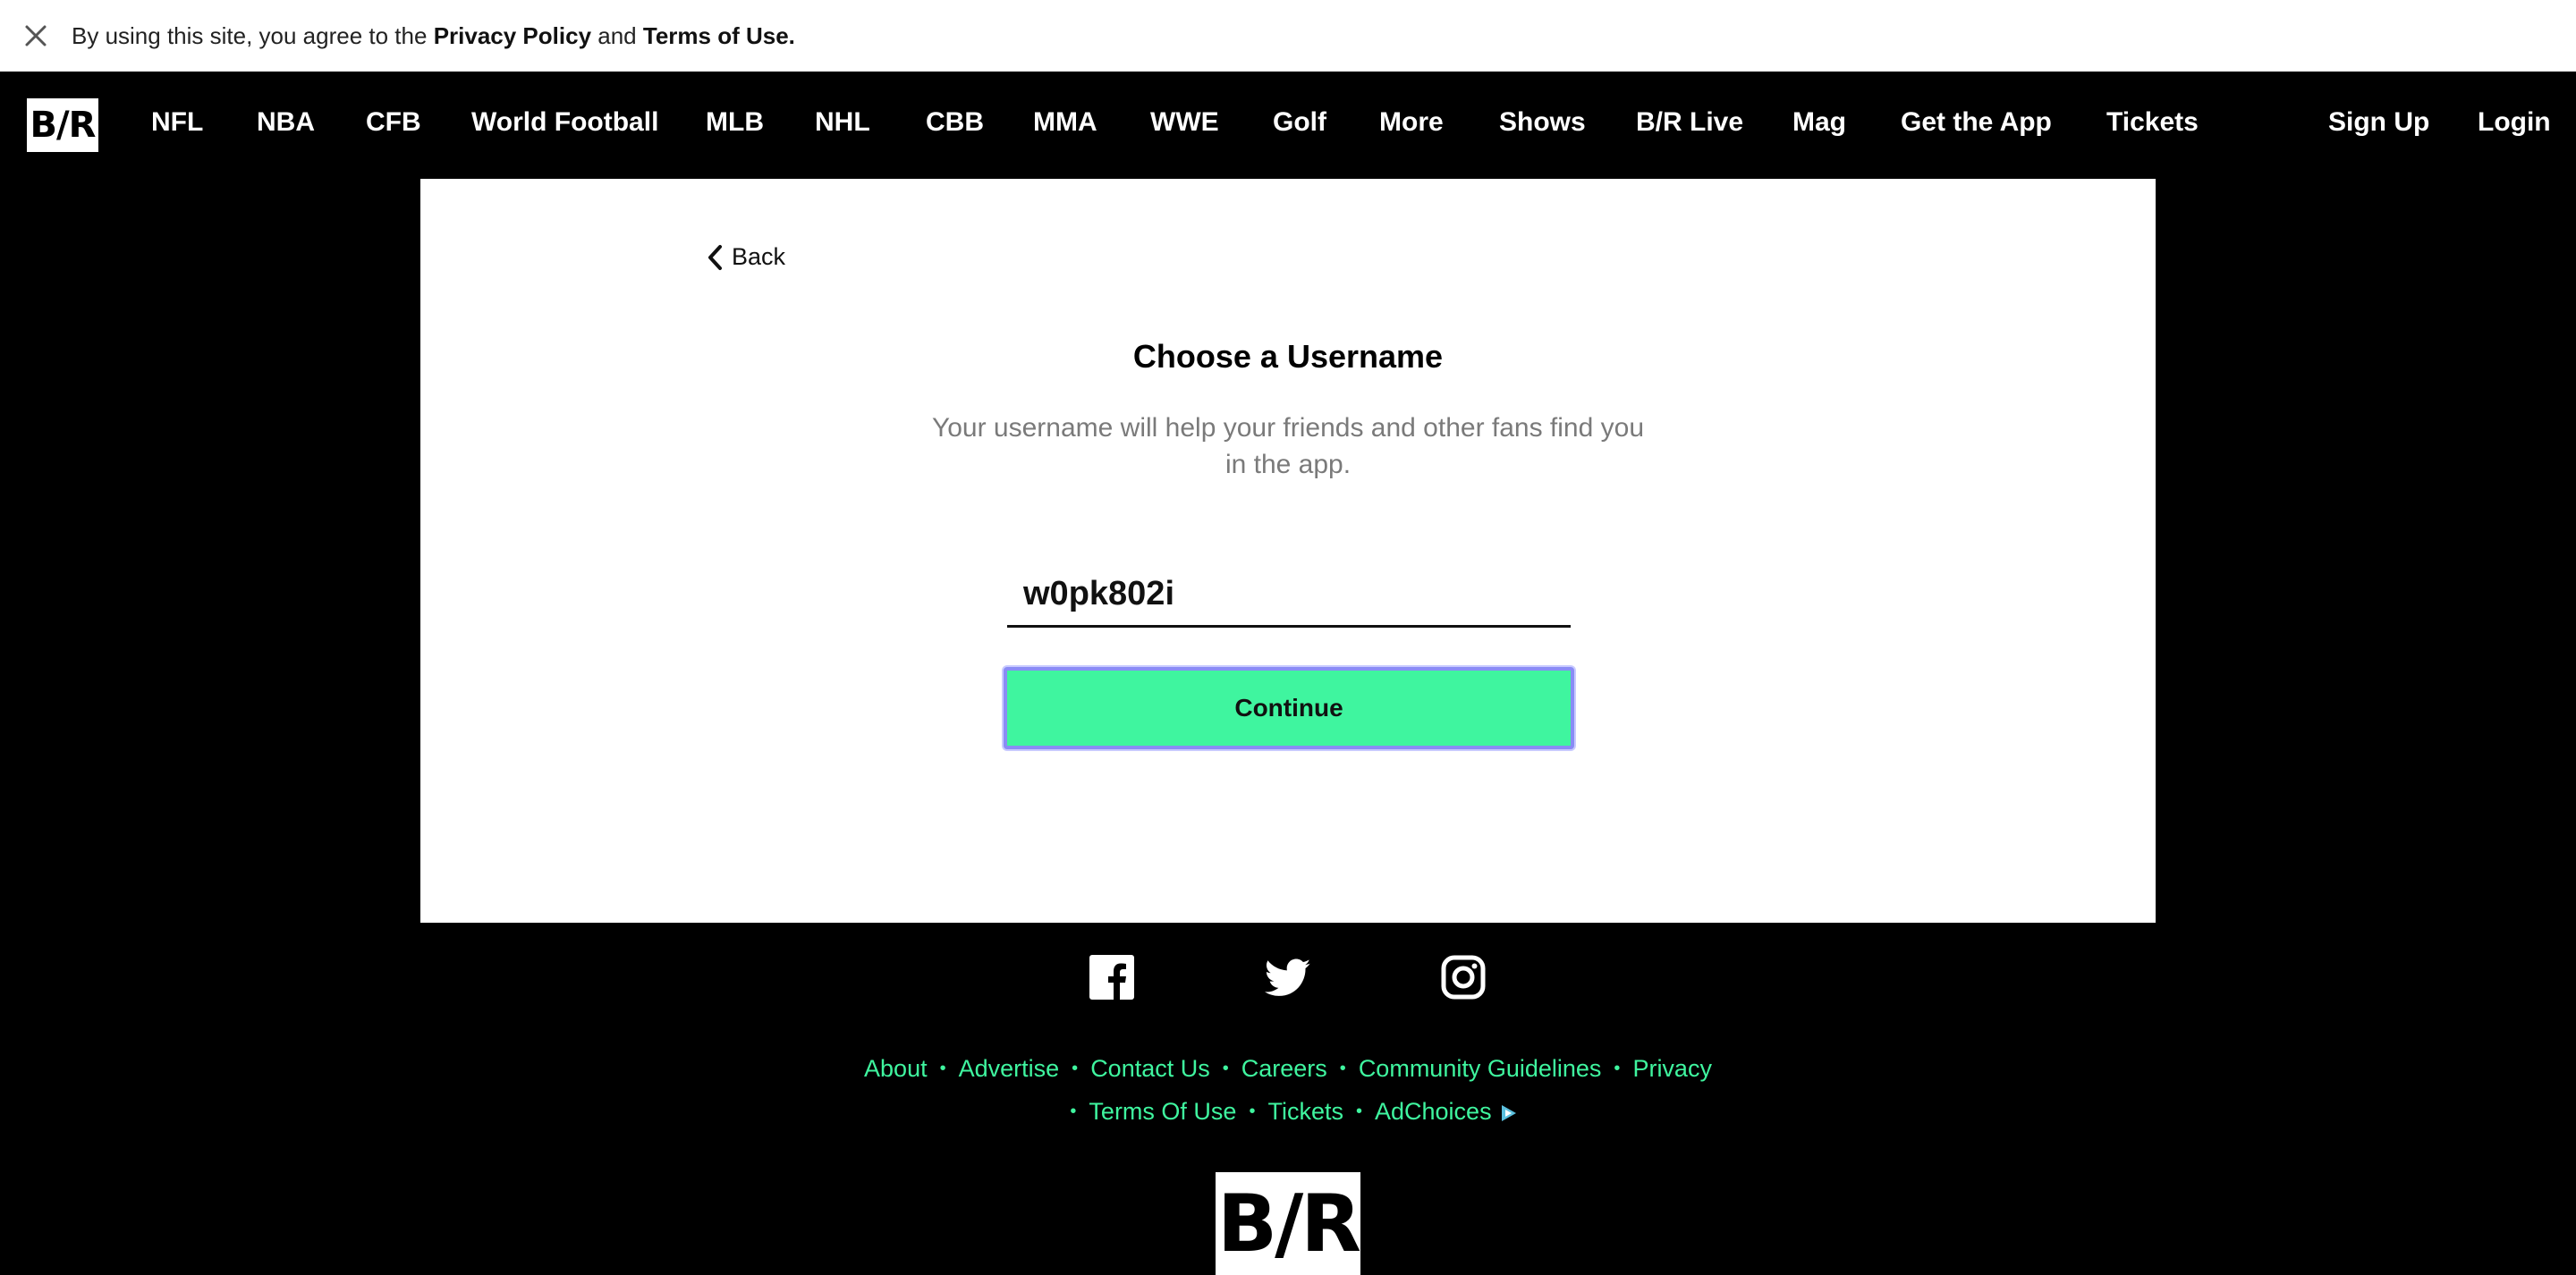 Image resolution: width=2576 pixels, height=1275 pixels. I want to click on chevron-left-icon, so click(715, 257).